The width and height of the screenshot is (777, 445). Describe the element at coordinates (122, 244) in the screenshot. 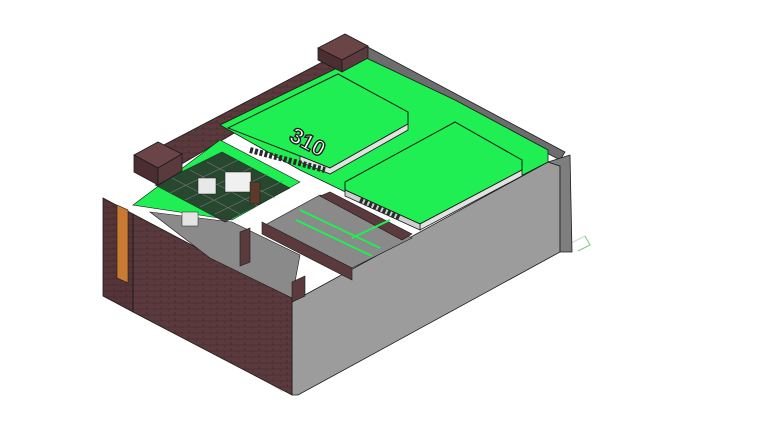

I see `door-panel` at that location.